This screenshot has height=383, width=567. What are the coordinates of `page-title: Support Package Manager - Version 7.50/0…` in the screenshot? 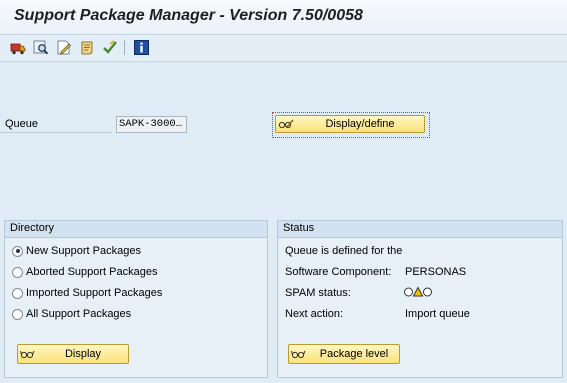 It's located at (188, 15).